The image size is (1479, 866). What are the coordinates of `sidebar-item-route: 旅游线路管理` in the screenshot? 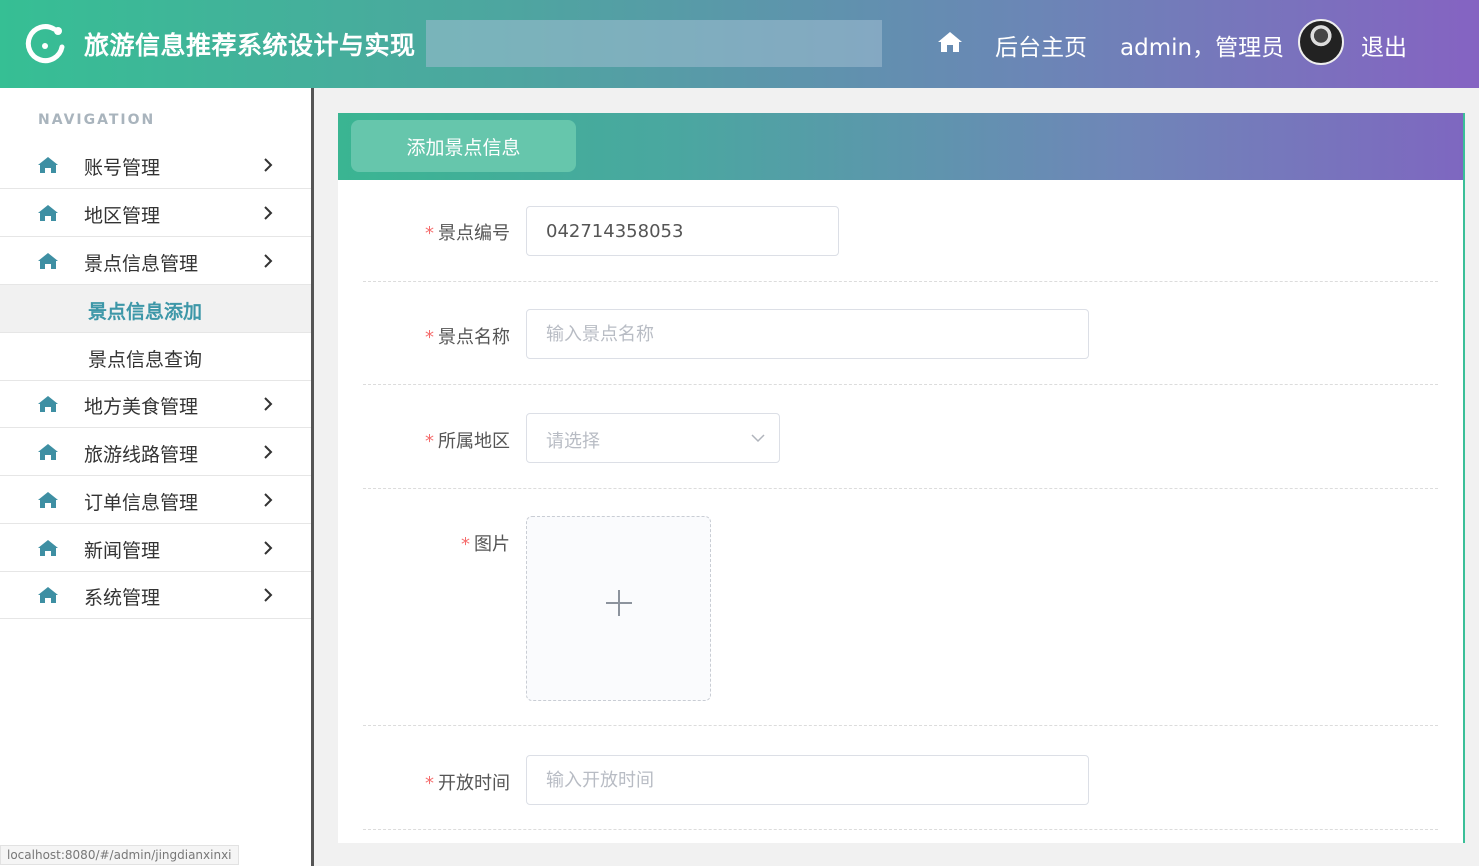 It's located at (155, 452).